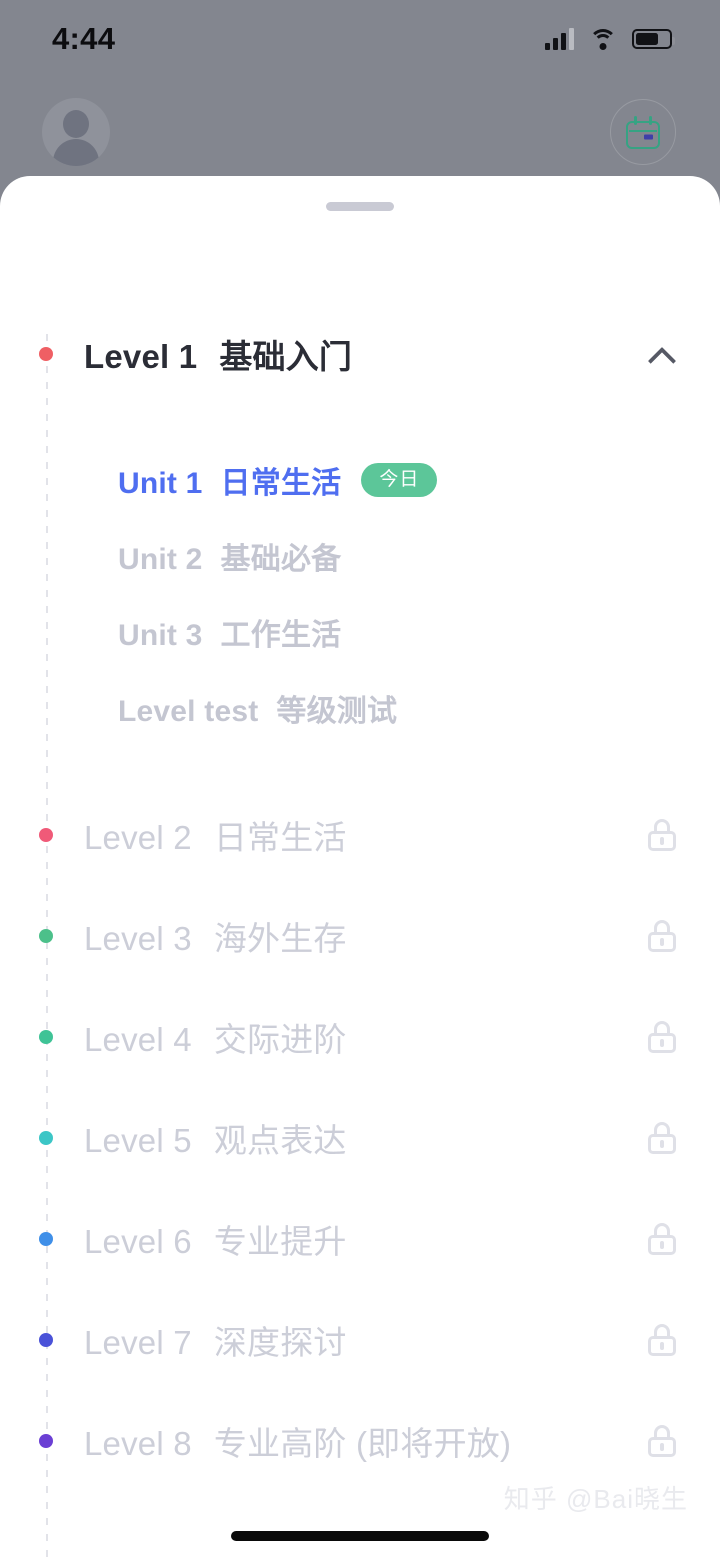 Image resolution: width=720 pixels, height=1558 pixels. What do you see at coordinates (138, 1342) in the screenshot?
I see `level-name: Level 7` at bounding box center [138, 1342].